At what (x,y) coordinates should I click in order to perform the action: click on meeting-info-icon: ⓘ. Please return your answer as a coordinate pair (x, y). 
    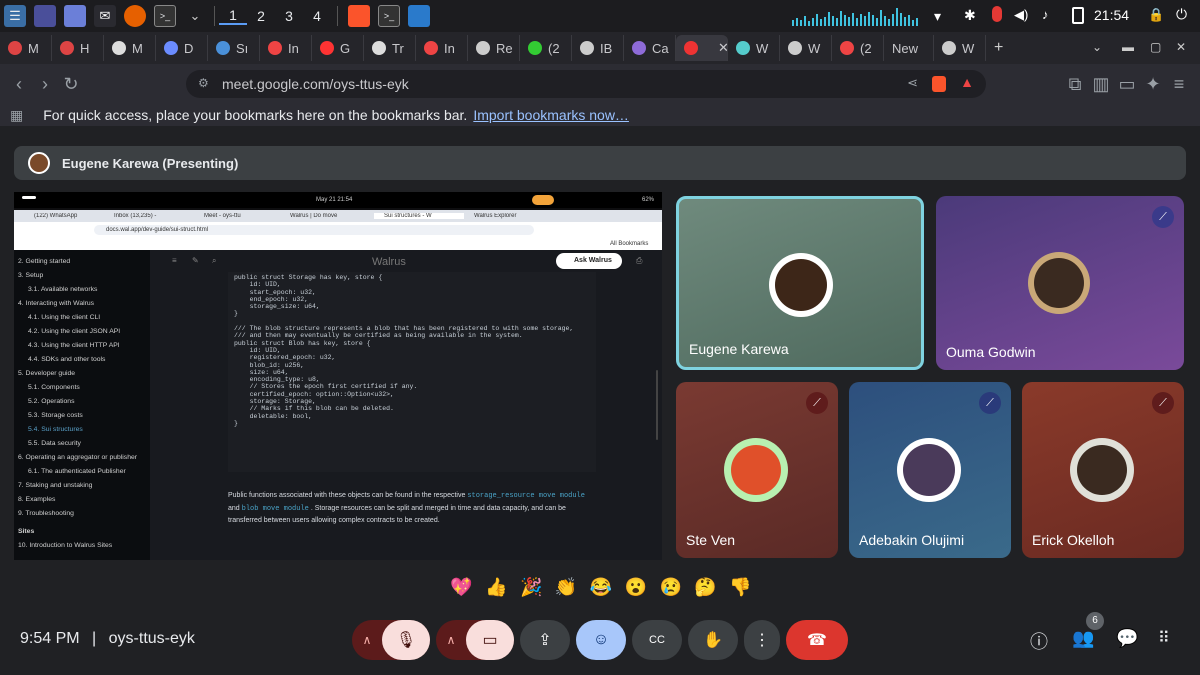
    Looking at the image, I should click on (1039, 641).